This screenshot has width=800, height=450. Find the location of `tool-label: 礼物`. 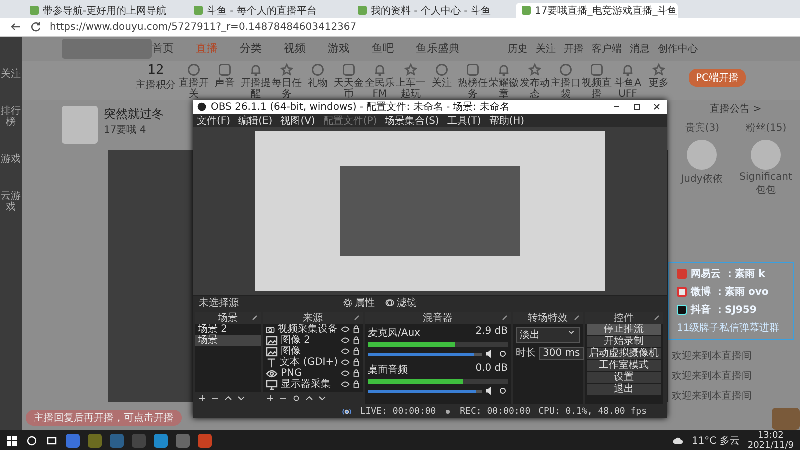

tool-label: 礼物 is located at coordinates (318, 83).